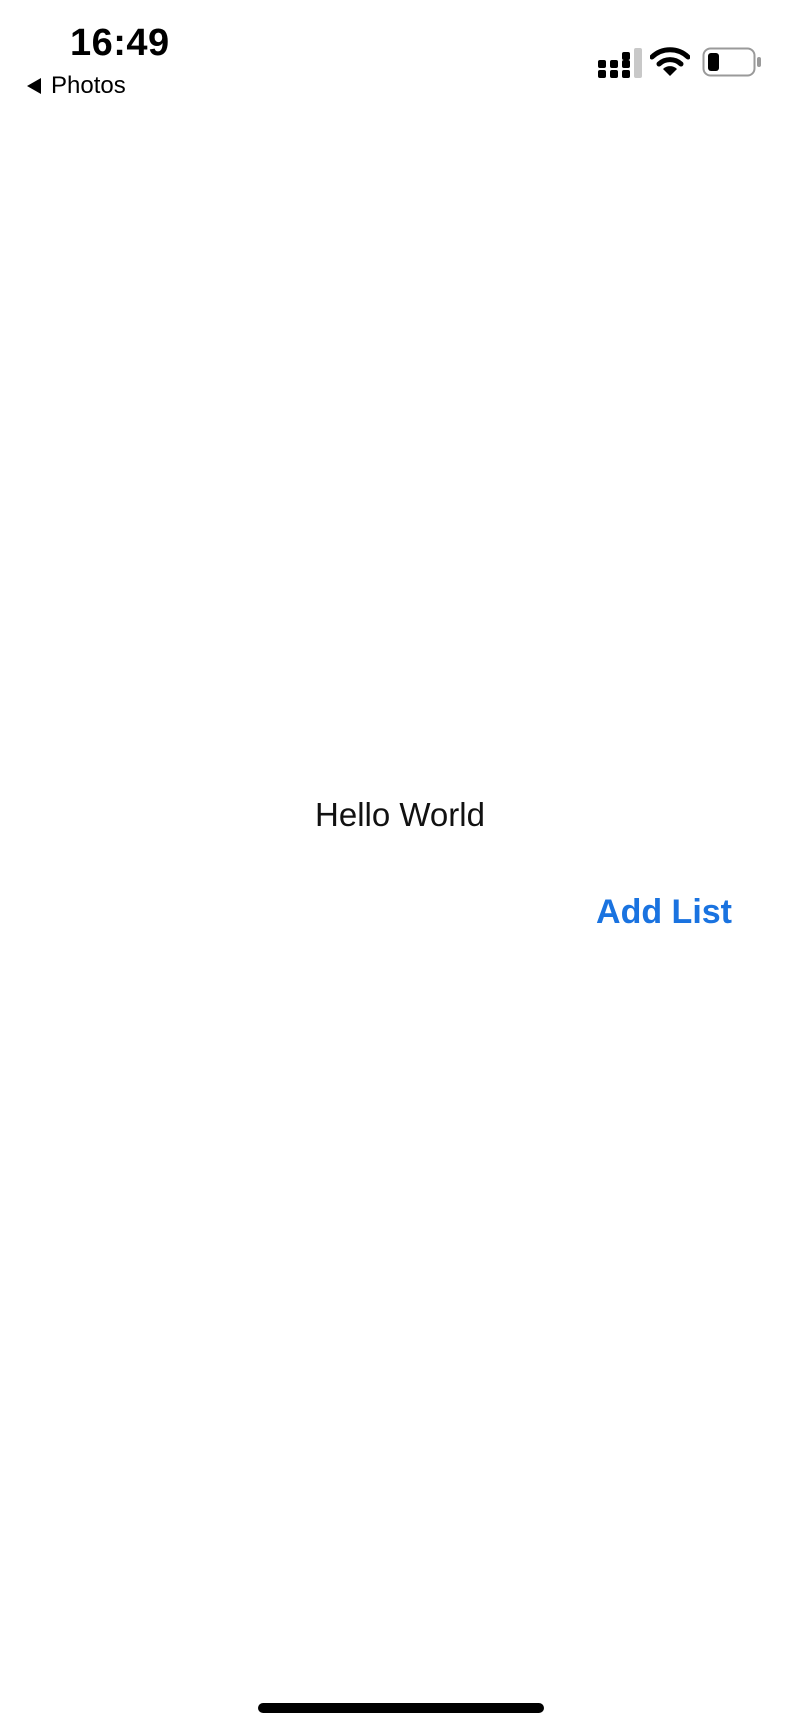  What do you see at coordinates (400, 814) in the screenshot?
I see `hello-world-label: Hello World` at bounding box center [400, 814].